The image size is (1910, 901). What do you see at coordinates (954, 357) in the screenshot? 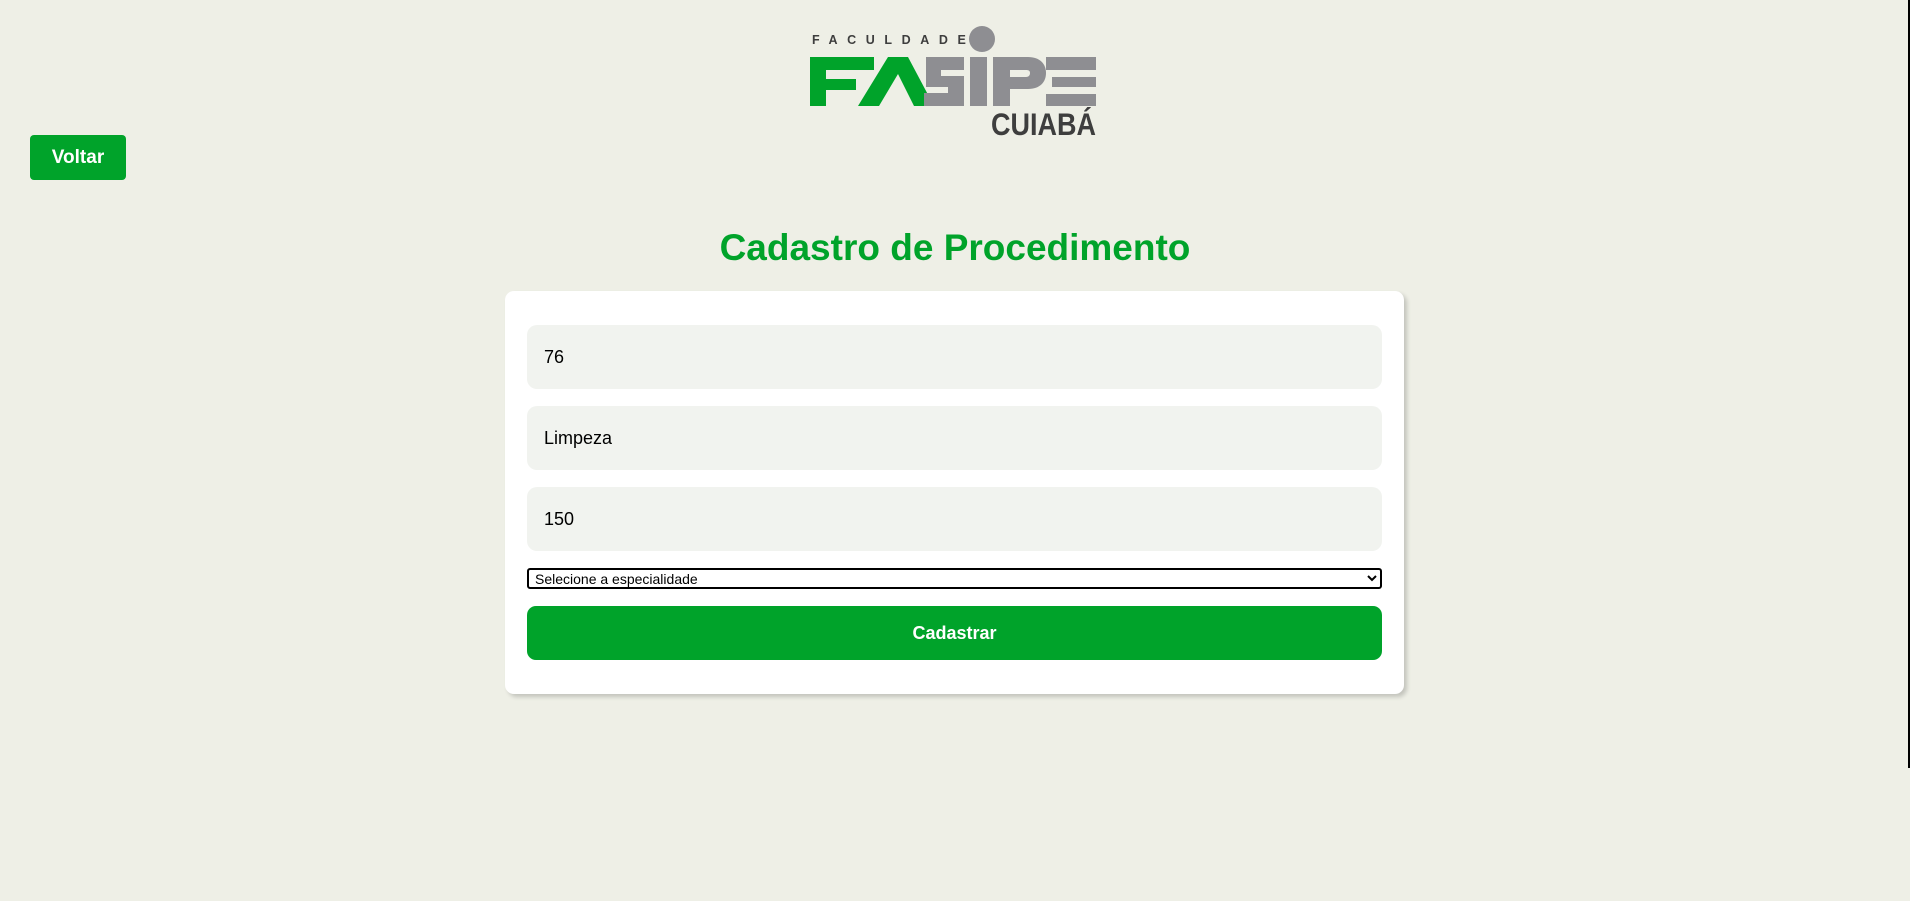
I see `codigo-input` at bounding box center [954, 357].